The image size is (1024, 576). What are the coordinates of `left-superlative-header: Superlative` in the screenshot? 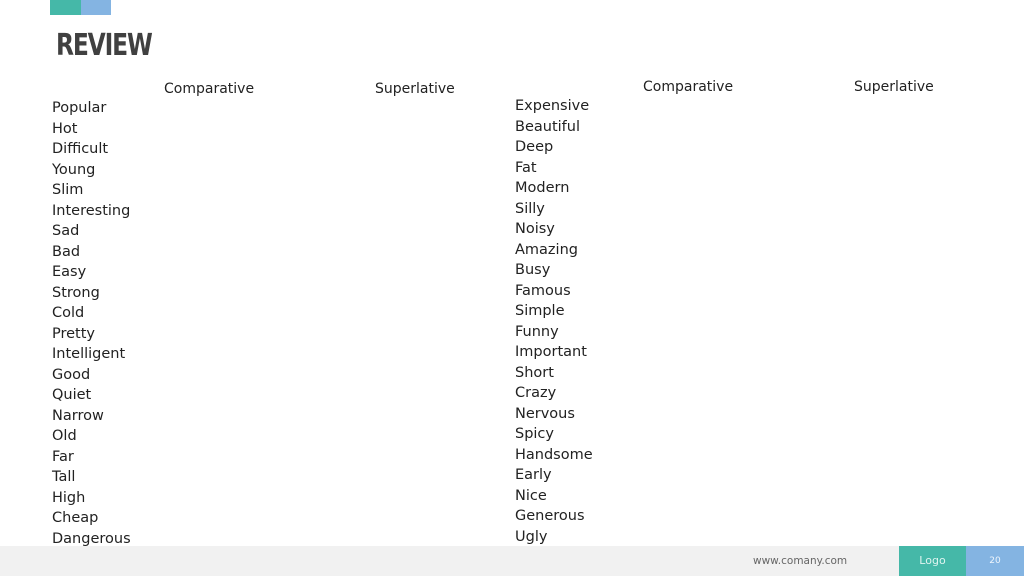 It's located at (415, 89).